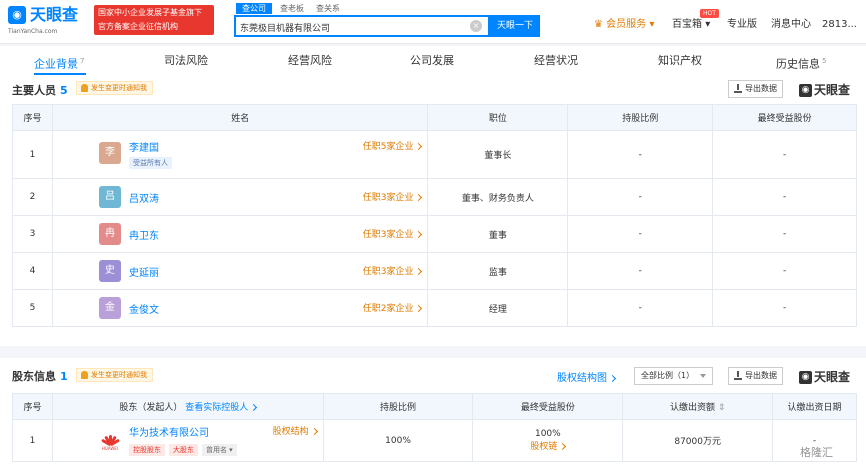 The height and width of the screenshot is (470, 866). I want to click on tab-background: 企业背景 7, so click(59, 61).